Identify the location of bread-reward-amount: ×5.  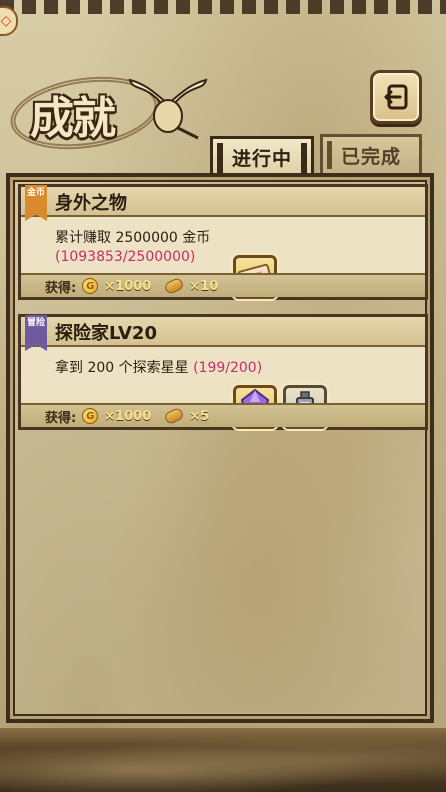
(199, 416).